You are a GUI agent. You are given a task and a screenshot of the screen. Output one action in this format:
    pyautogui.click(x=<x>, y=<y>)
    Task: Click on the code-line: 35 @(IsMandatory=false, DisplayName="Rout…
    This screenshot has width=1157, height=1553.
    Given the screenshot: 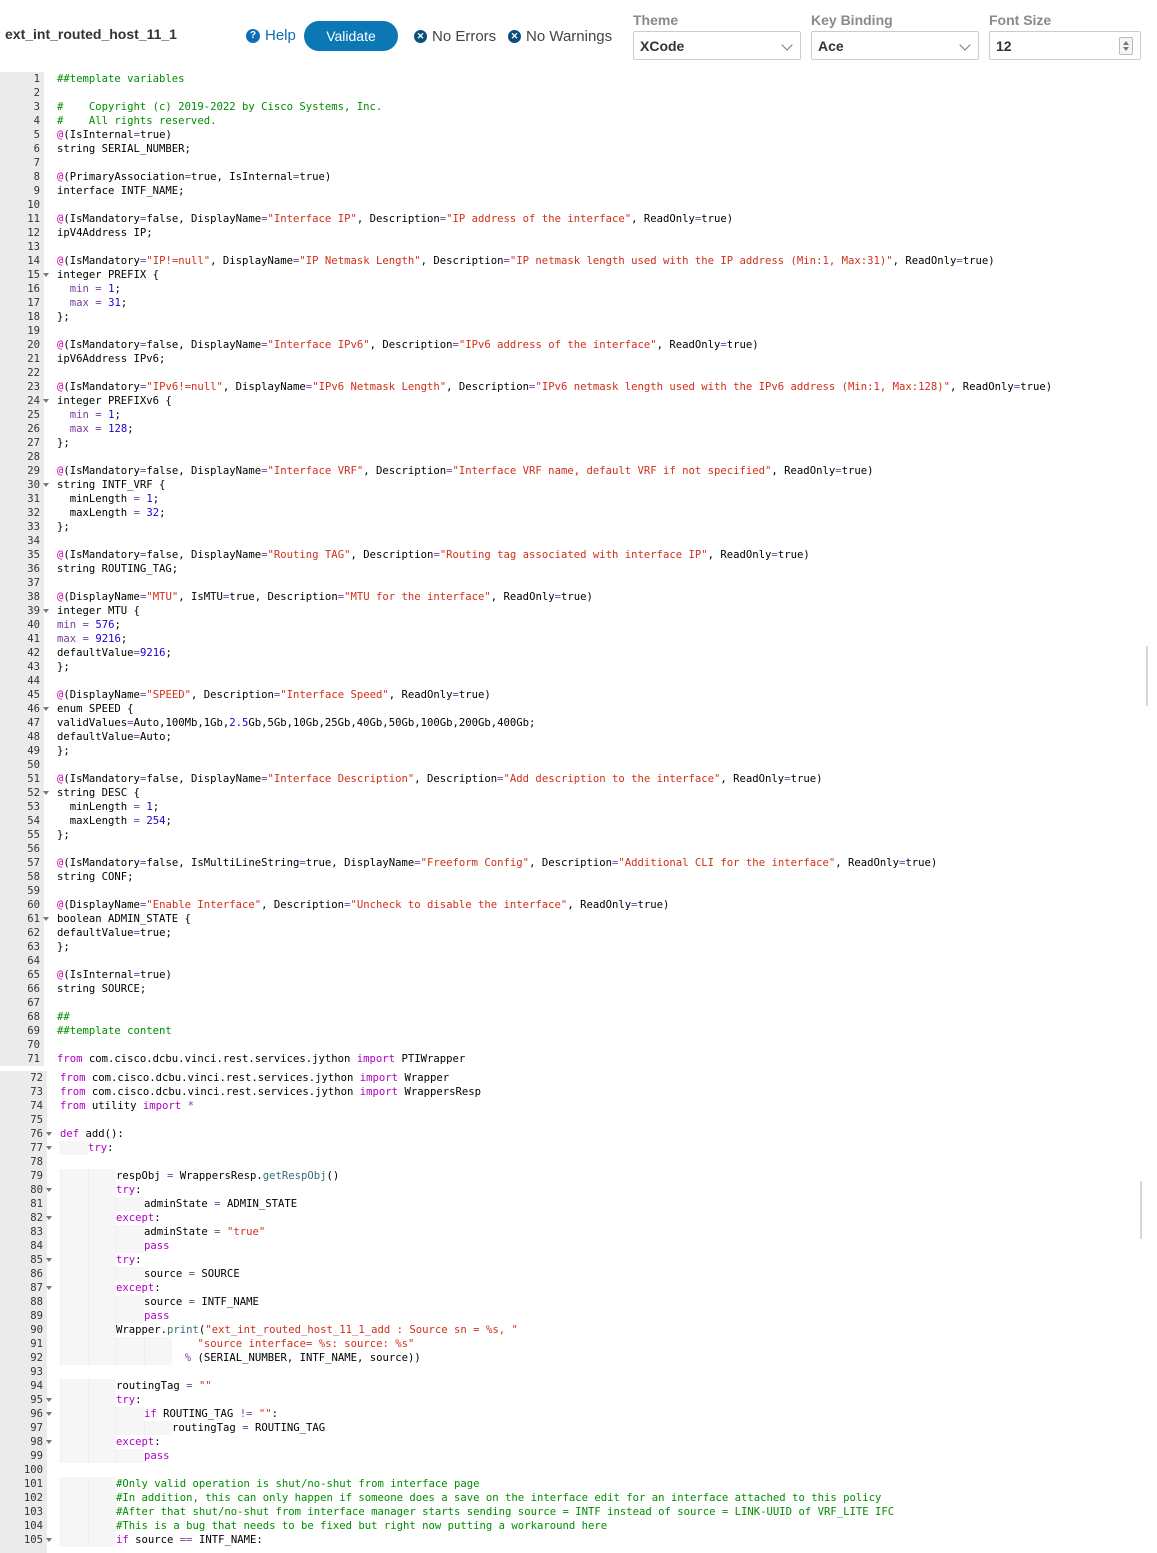 What is the action you would take?
    pyautogui.click(x=578, y=555)
    